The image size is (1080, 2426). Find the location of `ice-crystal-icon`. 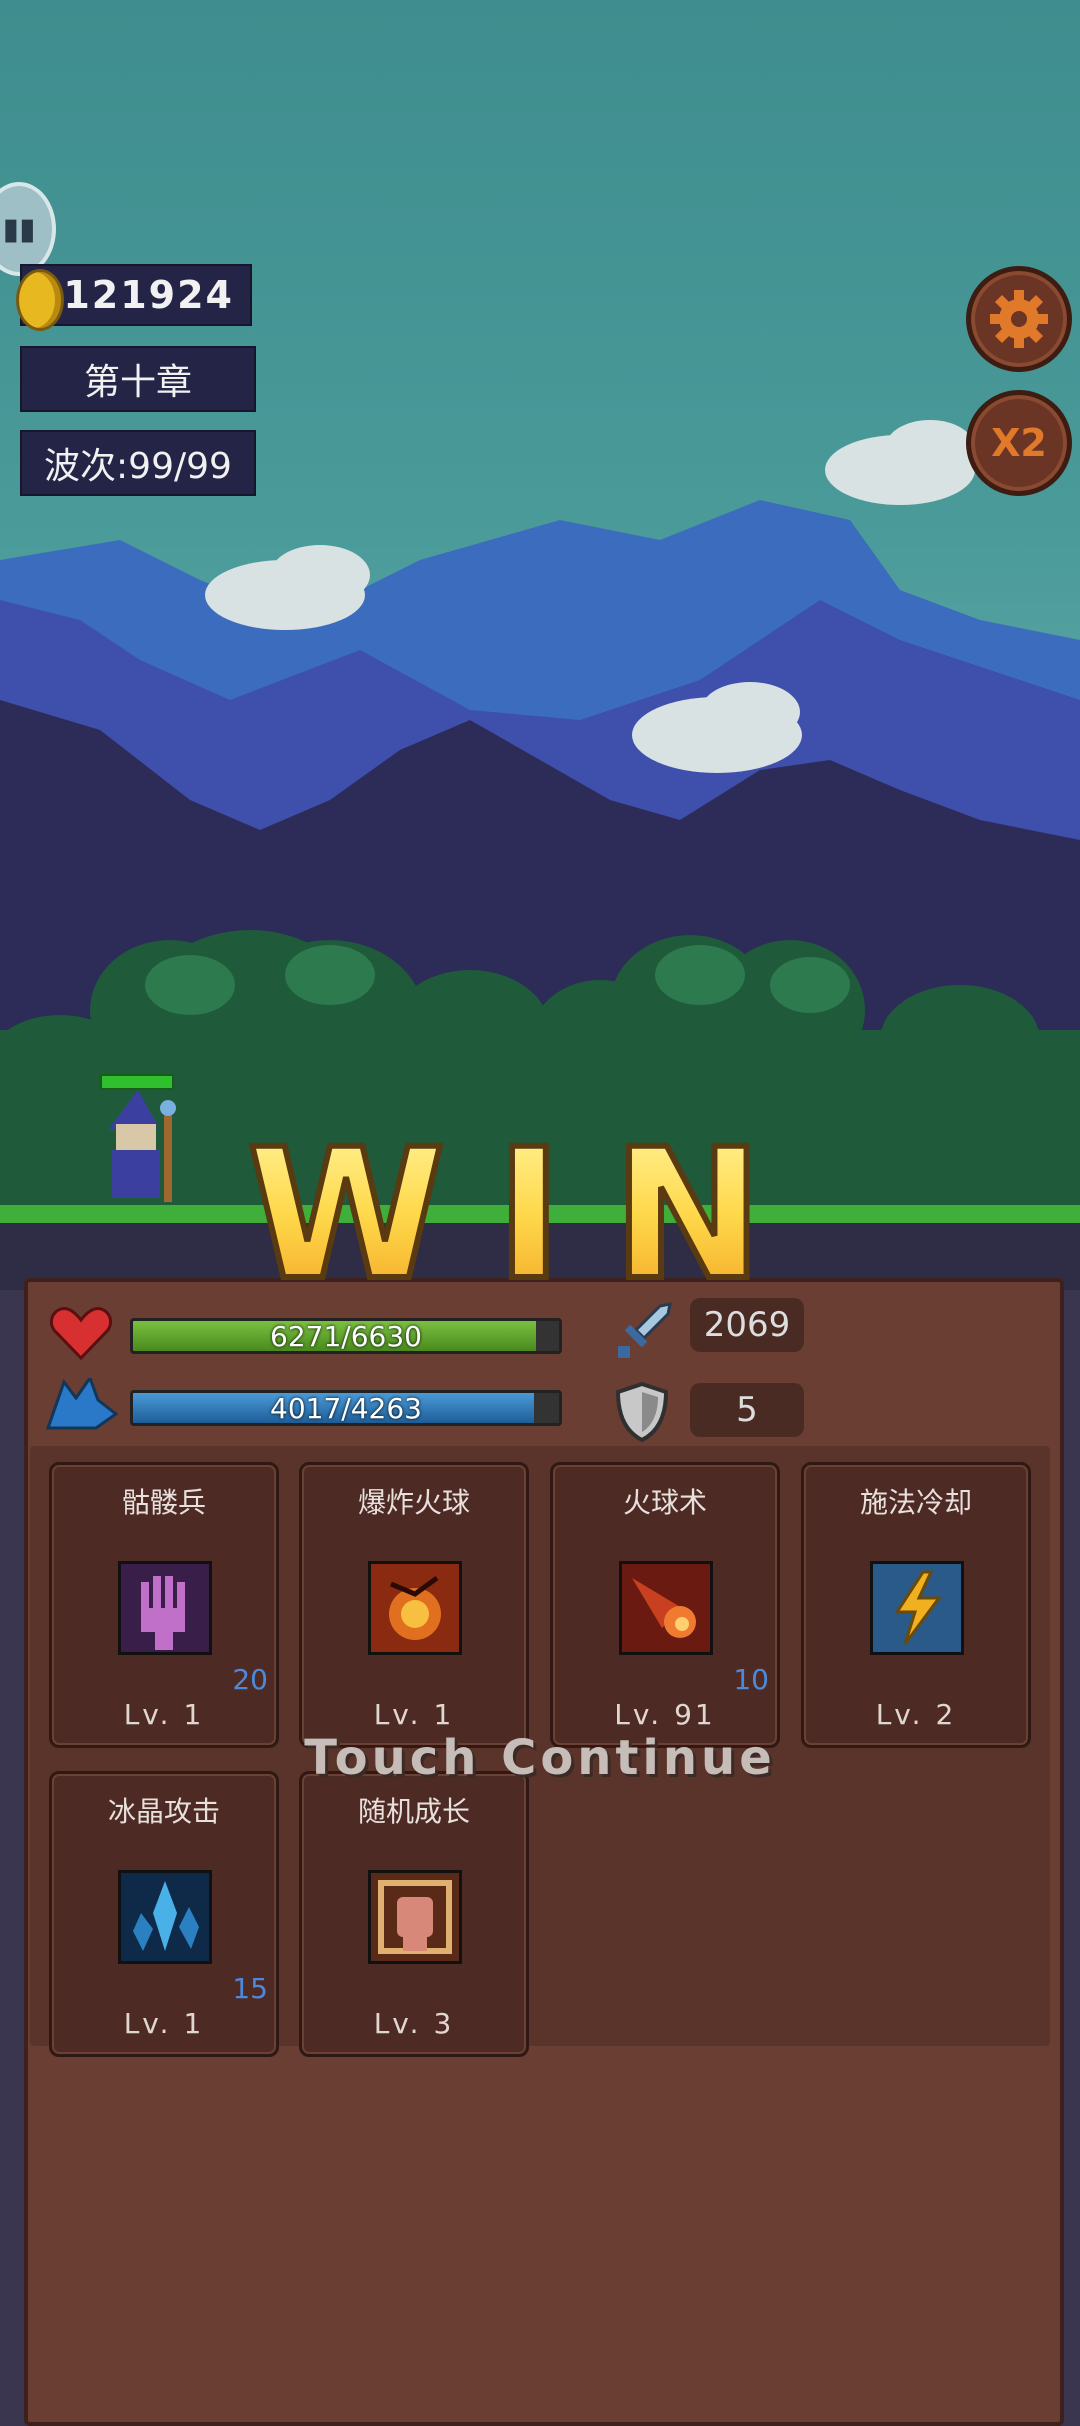

ice-crystal-icon is located at coordinates (165, 1917).